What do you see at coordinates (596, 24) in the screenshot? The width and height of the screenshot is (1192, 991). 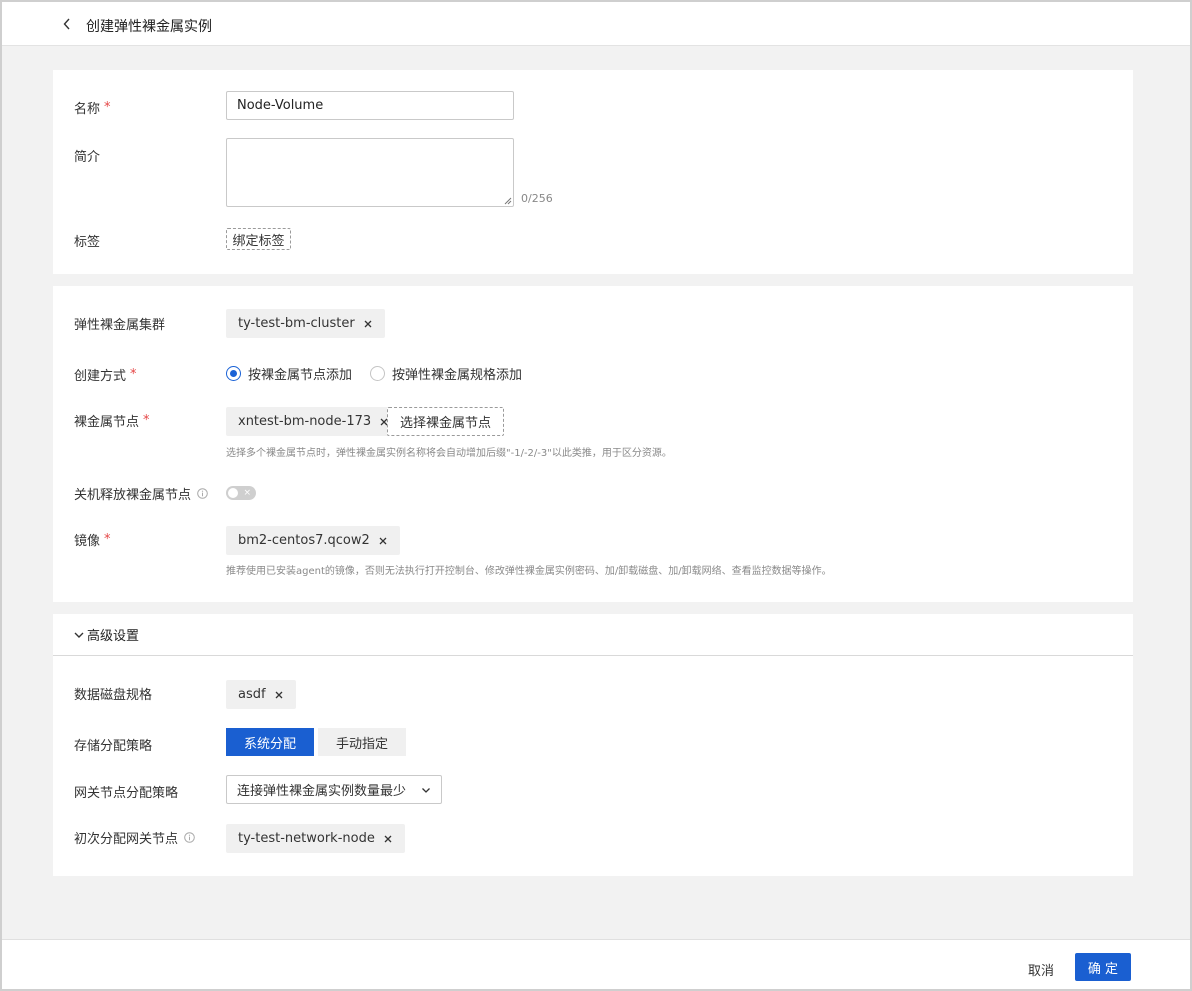 I see `page-header: 创建弹性裸金属实例` at bounding box center [596, 24].